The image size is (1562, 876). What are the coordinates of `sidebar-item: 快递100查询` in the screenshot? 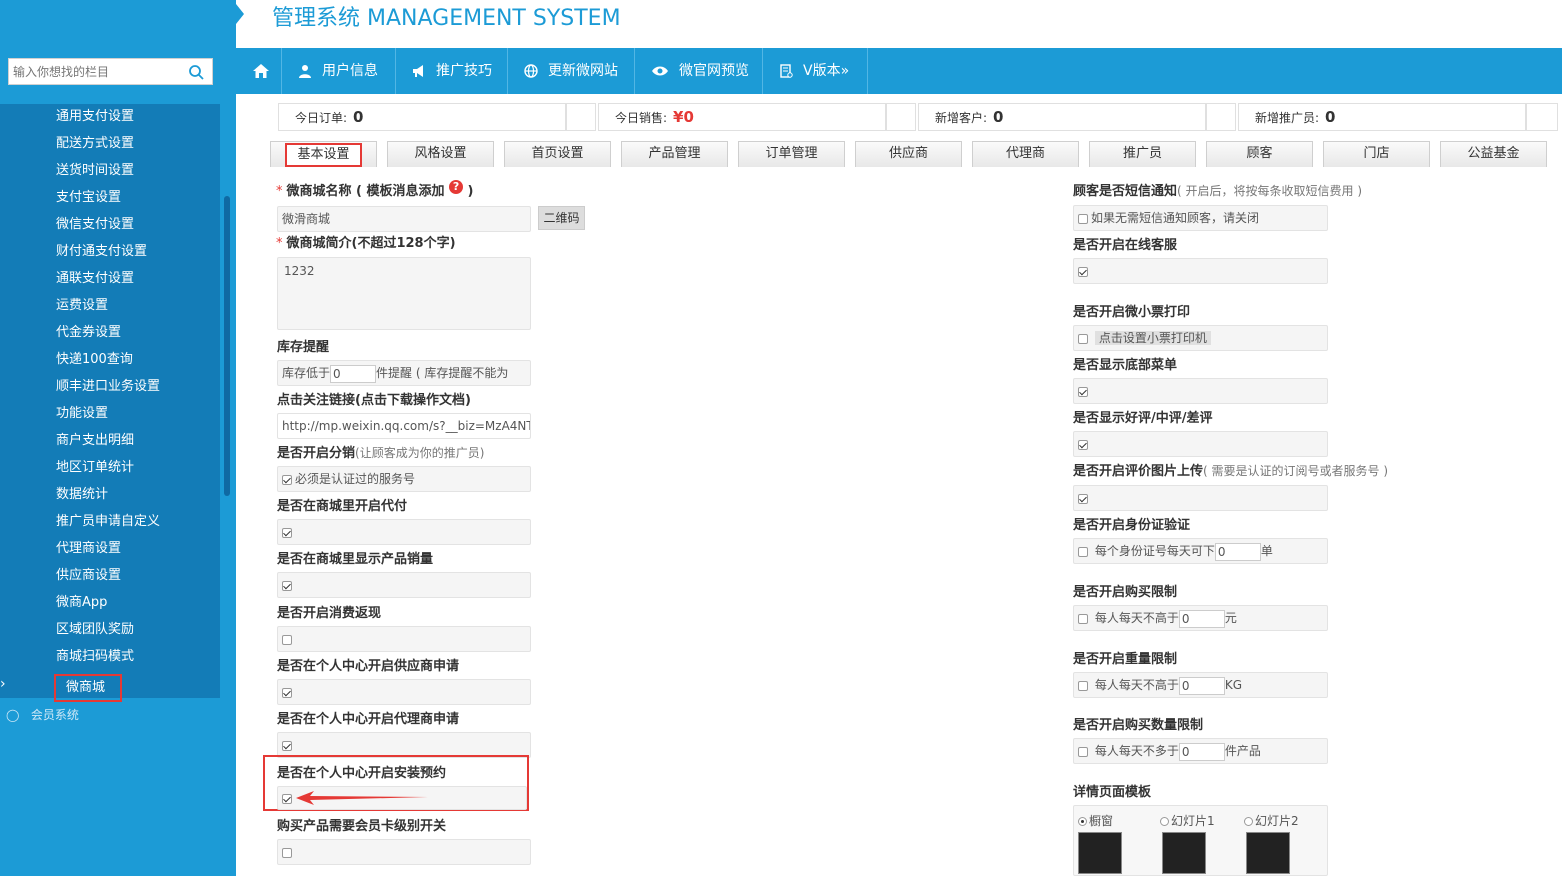 It's located at (94, 360).